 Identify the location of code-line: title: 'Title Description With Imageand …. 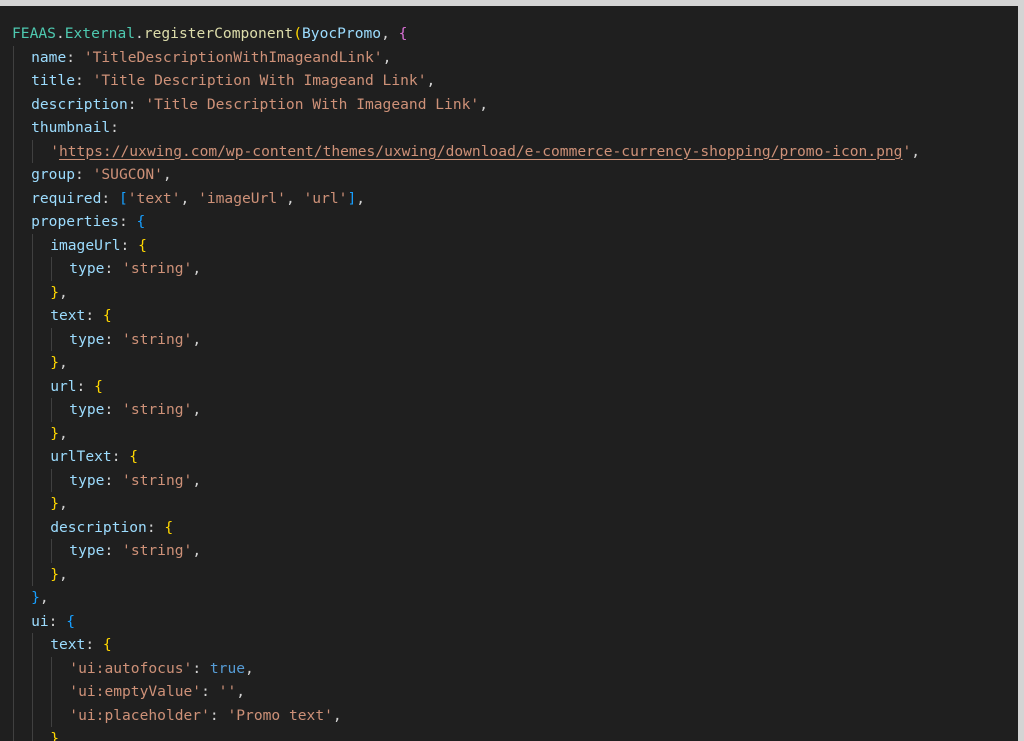
(510, 81).